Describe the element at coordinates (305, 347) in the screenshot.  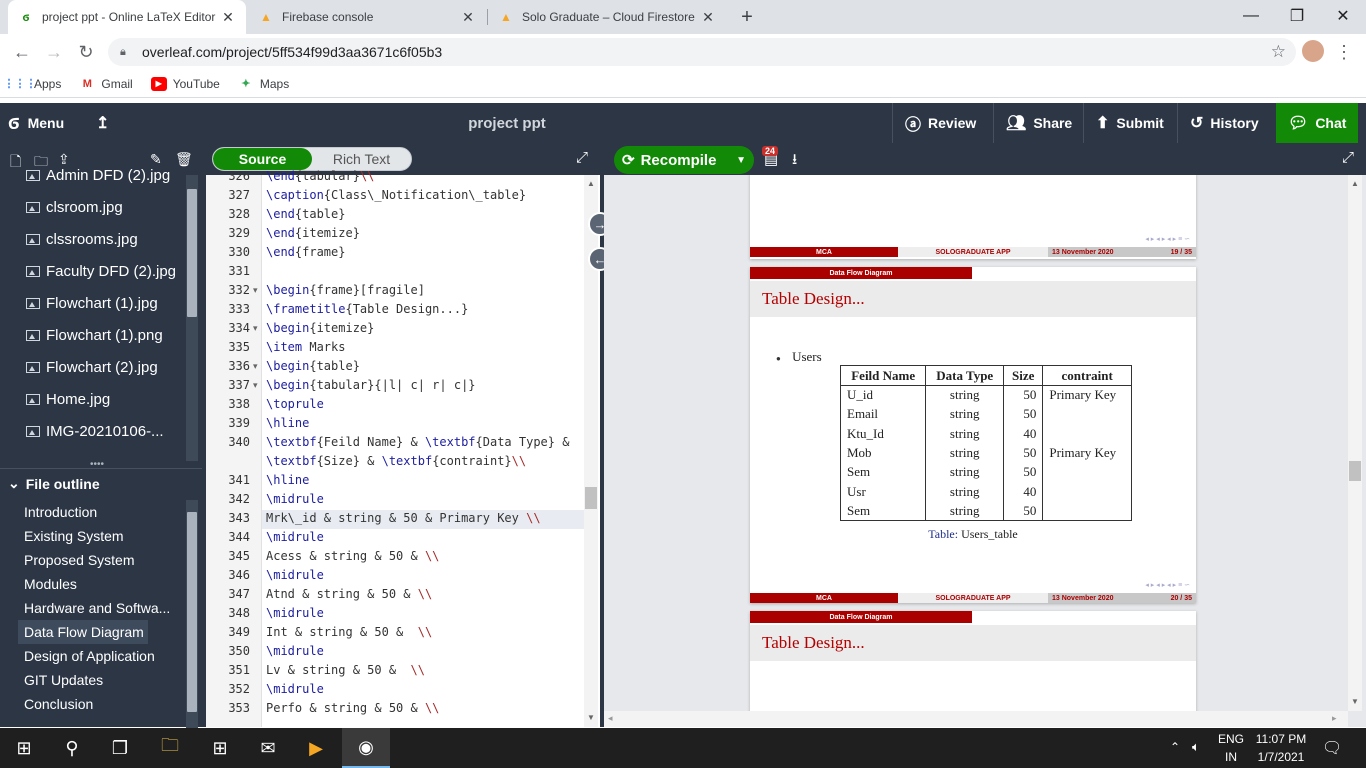
I see `code-line: \item Marks` at that location.